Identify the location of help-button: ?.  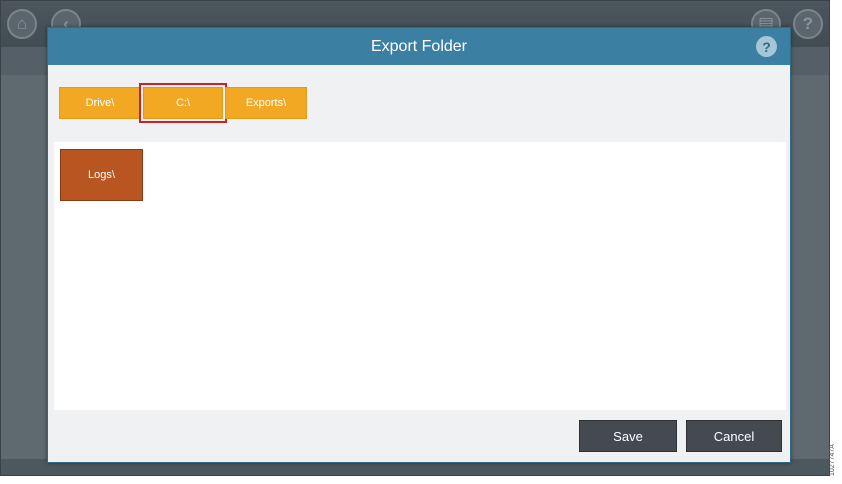
(766, 46).